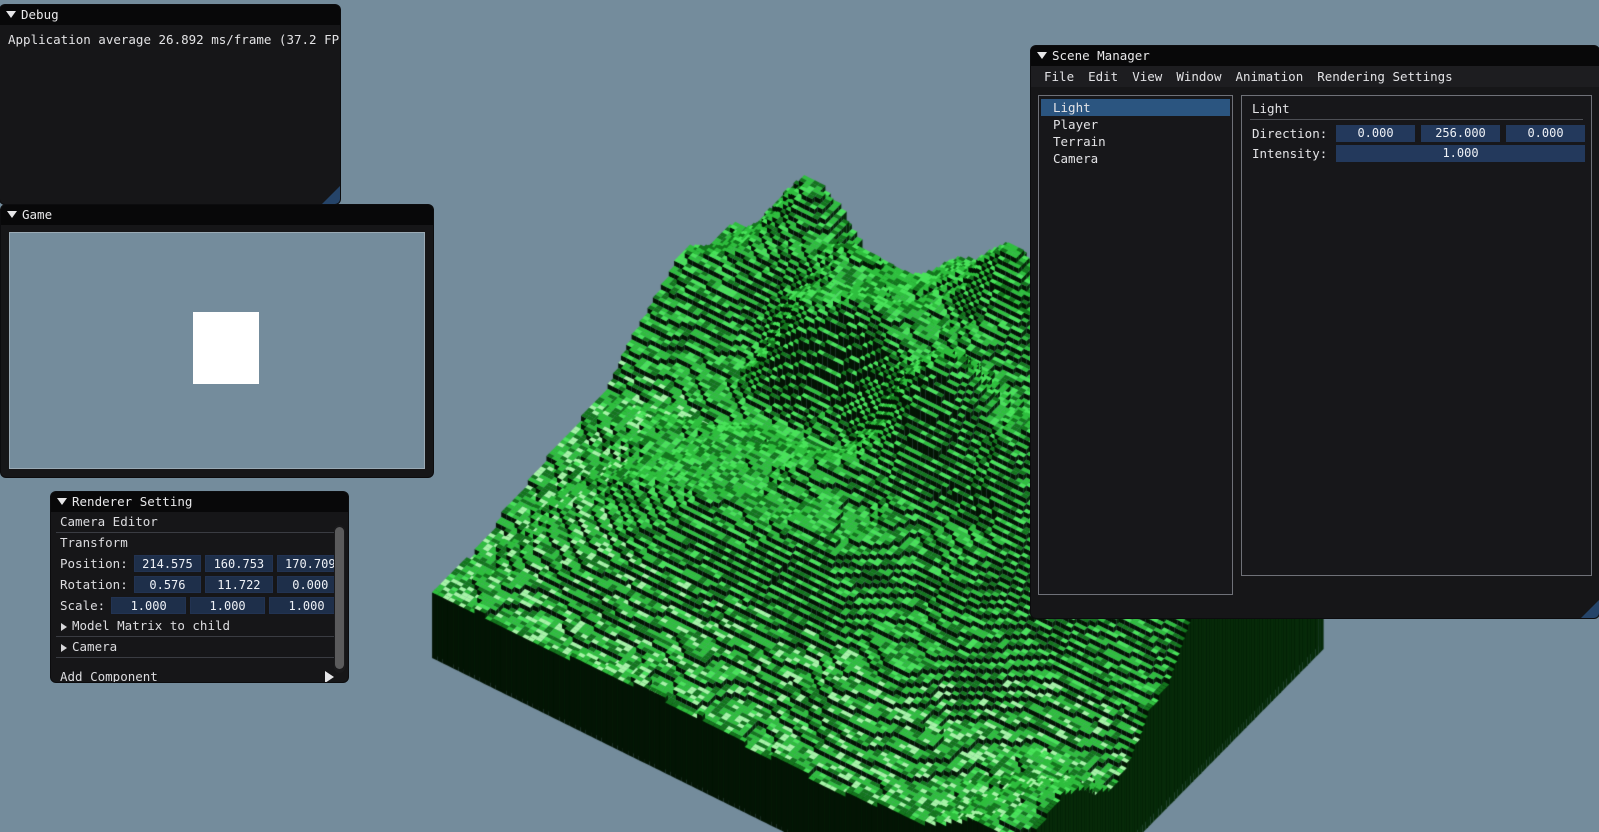 This screenshot has height=832, width=1599. Describe the element at coordinates (109, 675) in the screenshot. I see `add-component-label: Add Component` at that location.